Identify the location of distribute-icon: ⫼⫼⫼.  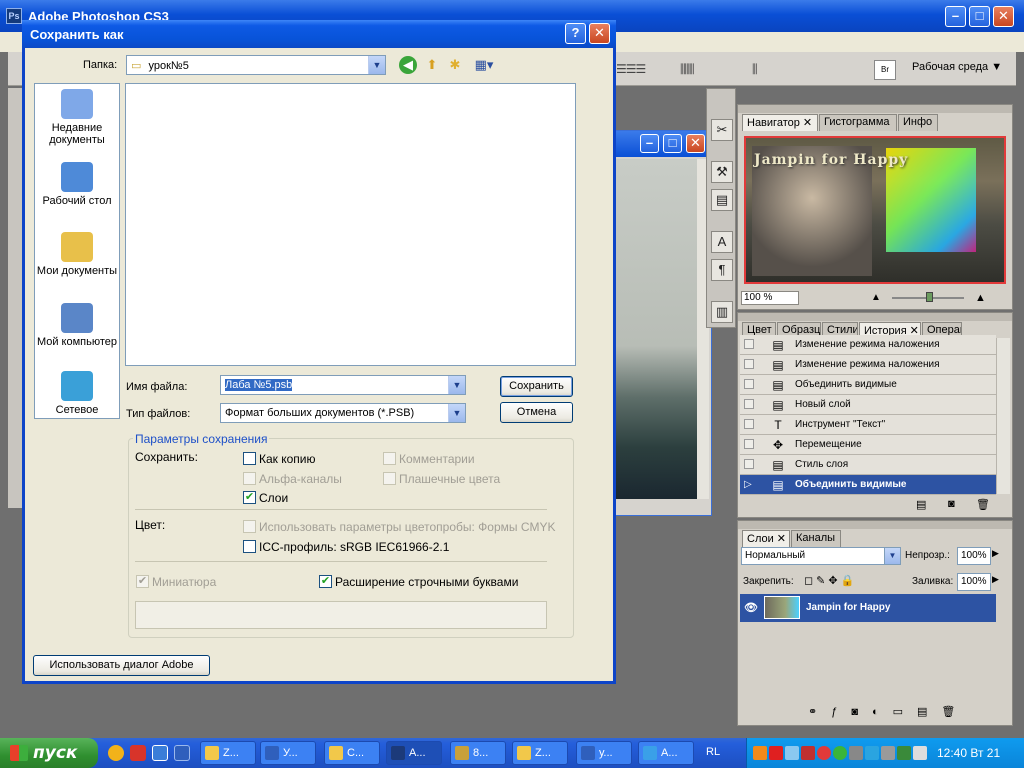
(687, 69).